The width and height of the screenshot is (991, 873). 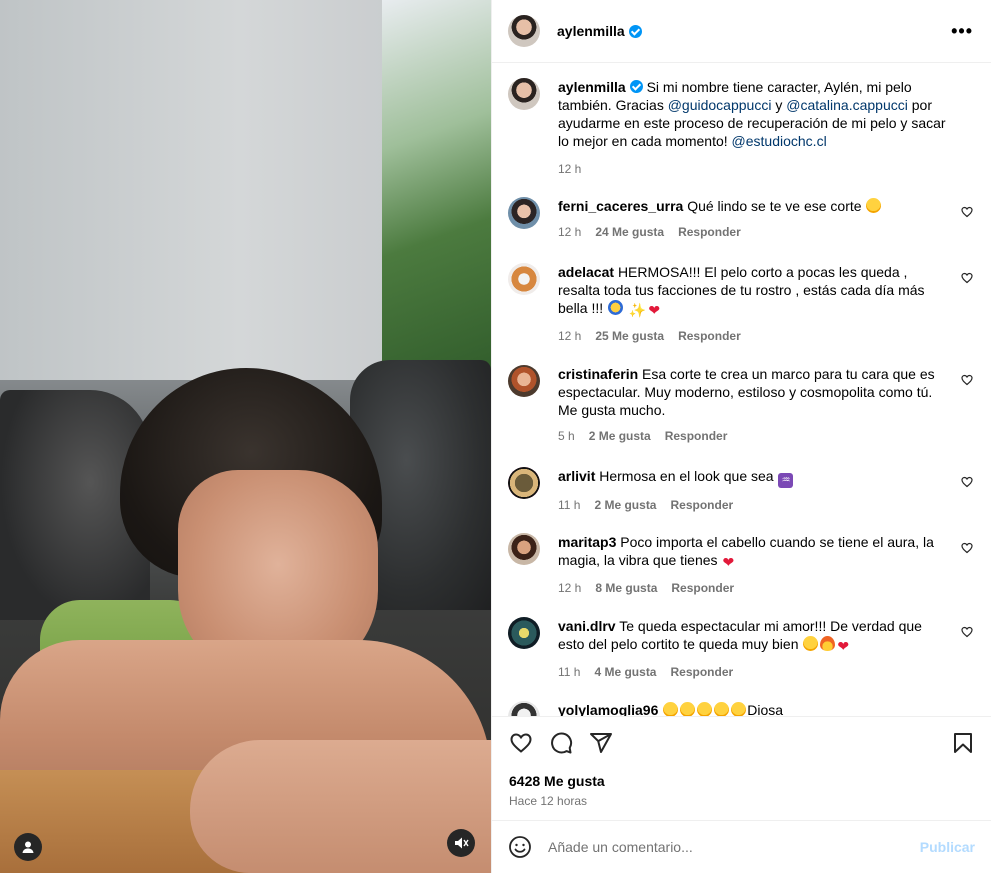 What do you see at coordinates (616, 307) in the screenshot?
I see `sunglasses-emoji` at bounding box center [616, 307].